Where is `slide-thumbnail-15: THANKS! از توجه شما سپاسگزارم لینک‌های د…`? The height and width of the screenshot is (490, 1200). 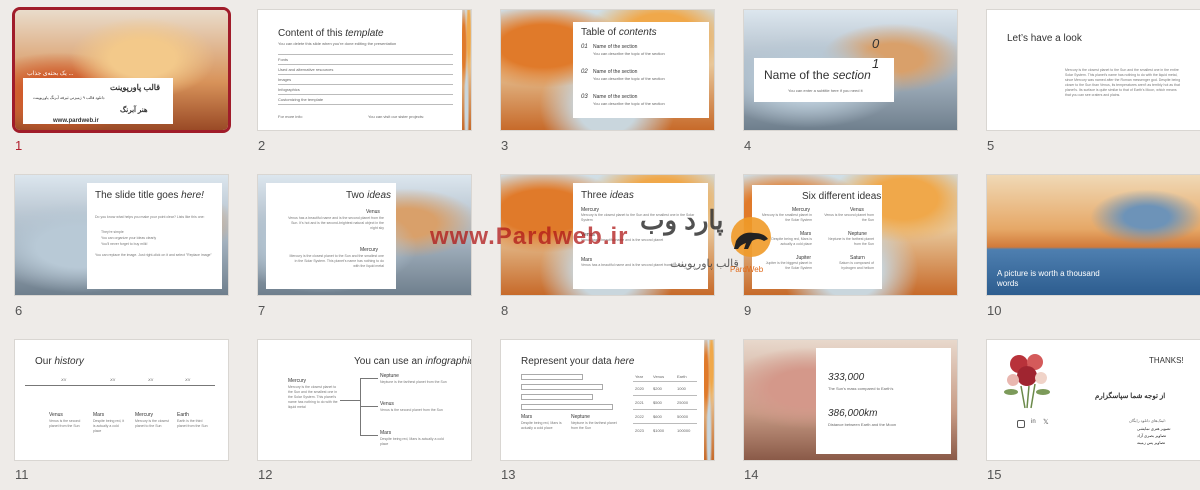
slide-thumbnail-15: THANKS! از توجه شما سپاسگزارم لینک‌های د… is located at coordinates (1093, 400).